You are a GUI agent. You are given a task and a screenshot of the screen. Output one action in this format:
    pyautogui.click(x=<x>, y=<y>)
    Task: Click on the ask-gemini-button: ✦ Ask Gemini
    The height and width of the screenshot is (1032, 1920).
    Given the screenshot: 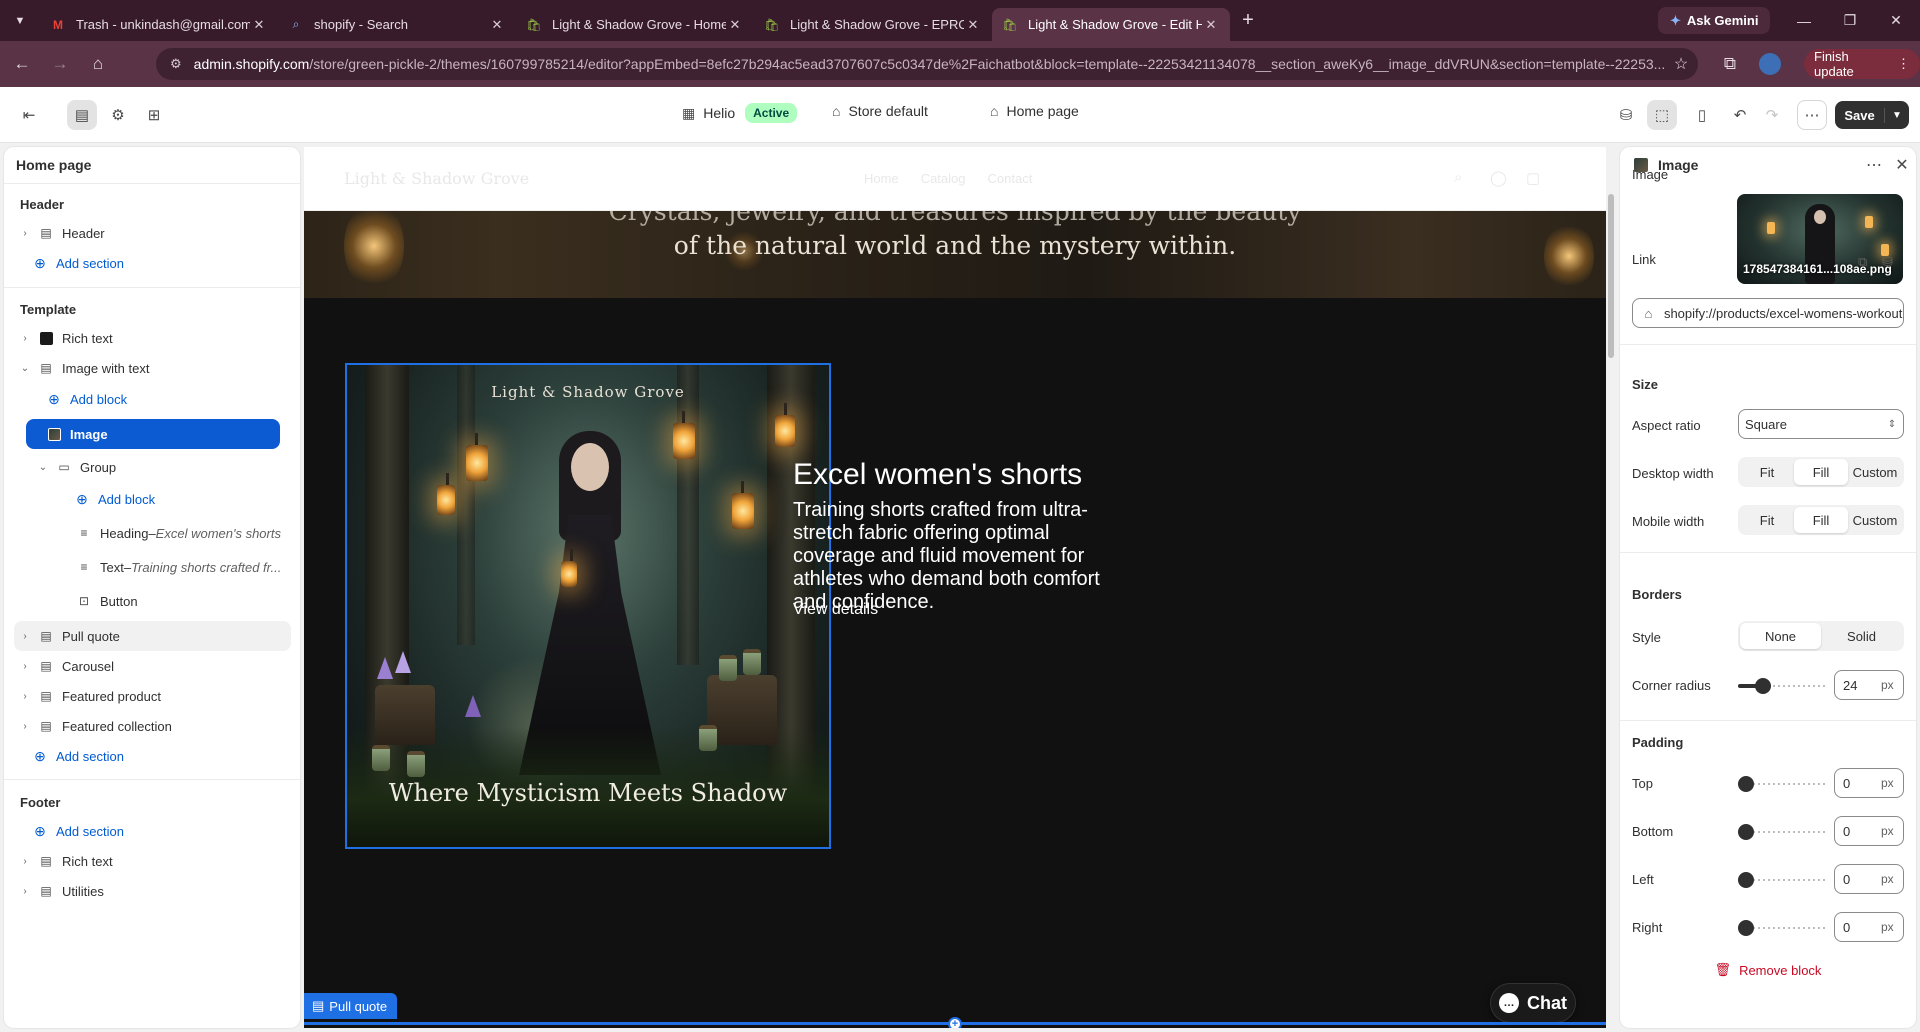 What is the action you would take?
    pyautogui.click(x=1714, y=20)
    